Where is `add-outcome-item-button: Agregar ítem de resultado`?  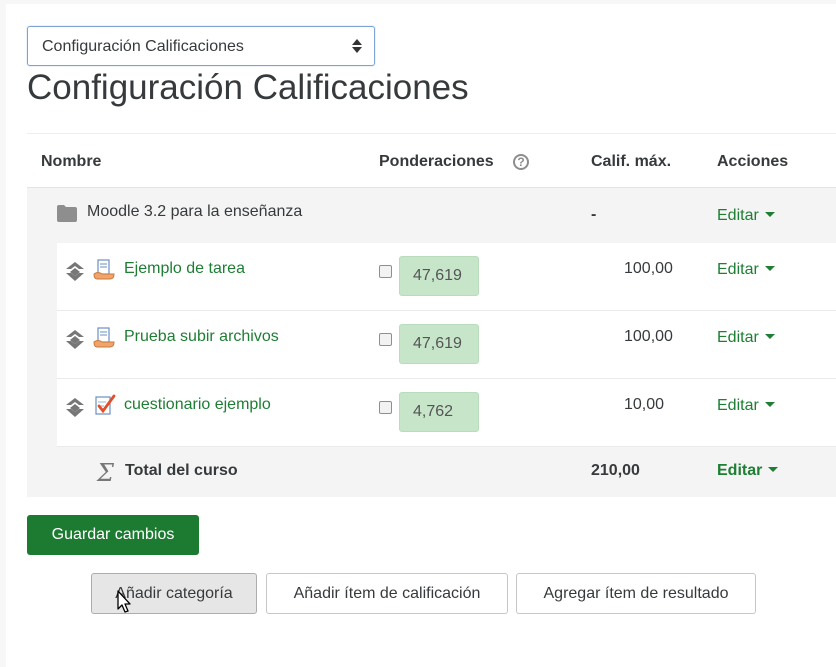
add-outcome-item-button: Agregar ítem de resultado is located at coordinates (636, 593).